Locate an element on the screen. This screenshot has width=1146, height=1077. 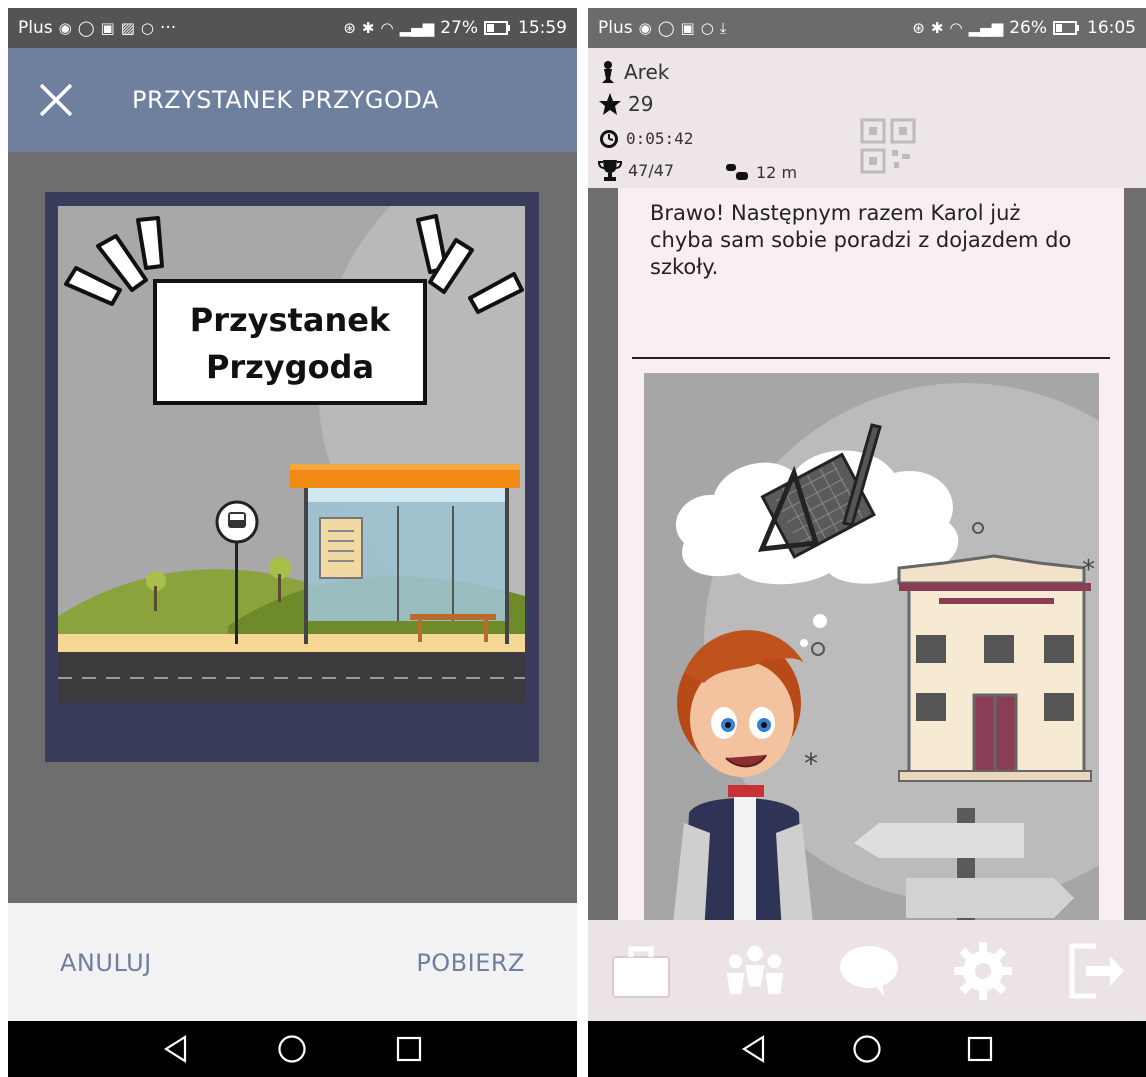
player-row: Arek is located at coordinates (633, 72).